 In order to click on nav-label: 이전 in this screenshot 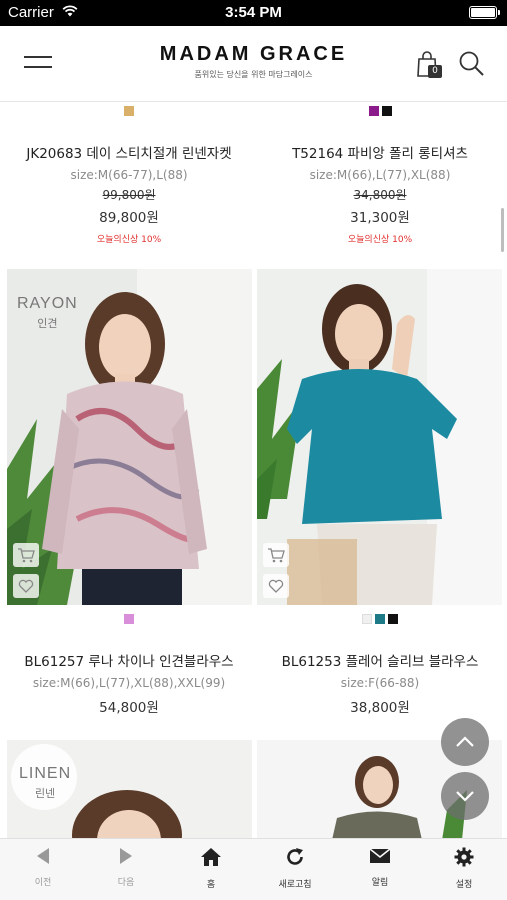, I will do `click(43, 883)`.